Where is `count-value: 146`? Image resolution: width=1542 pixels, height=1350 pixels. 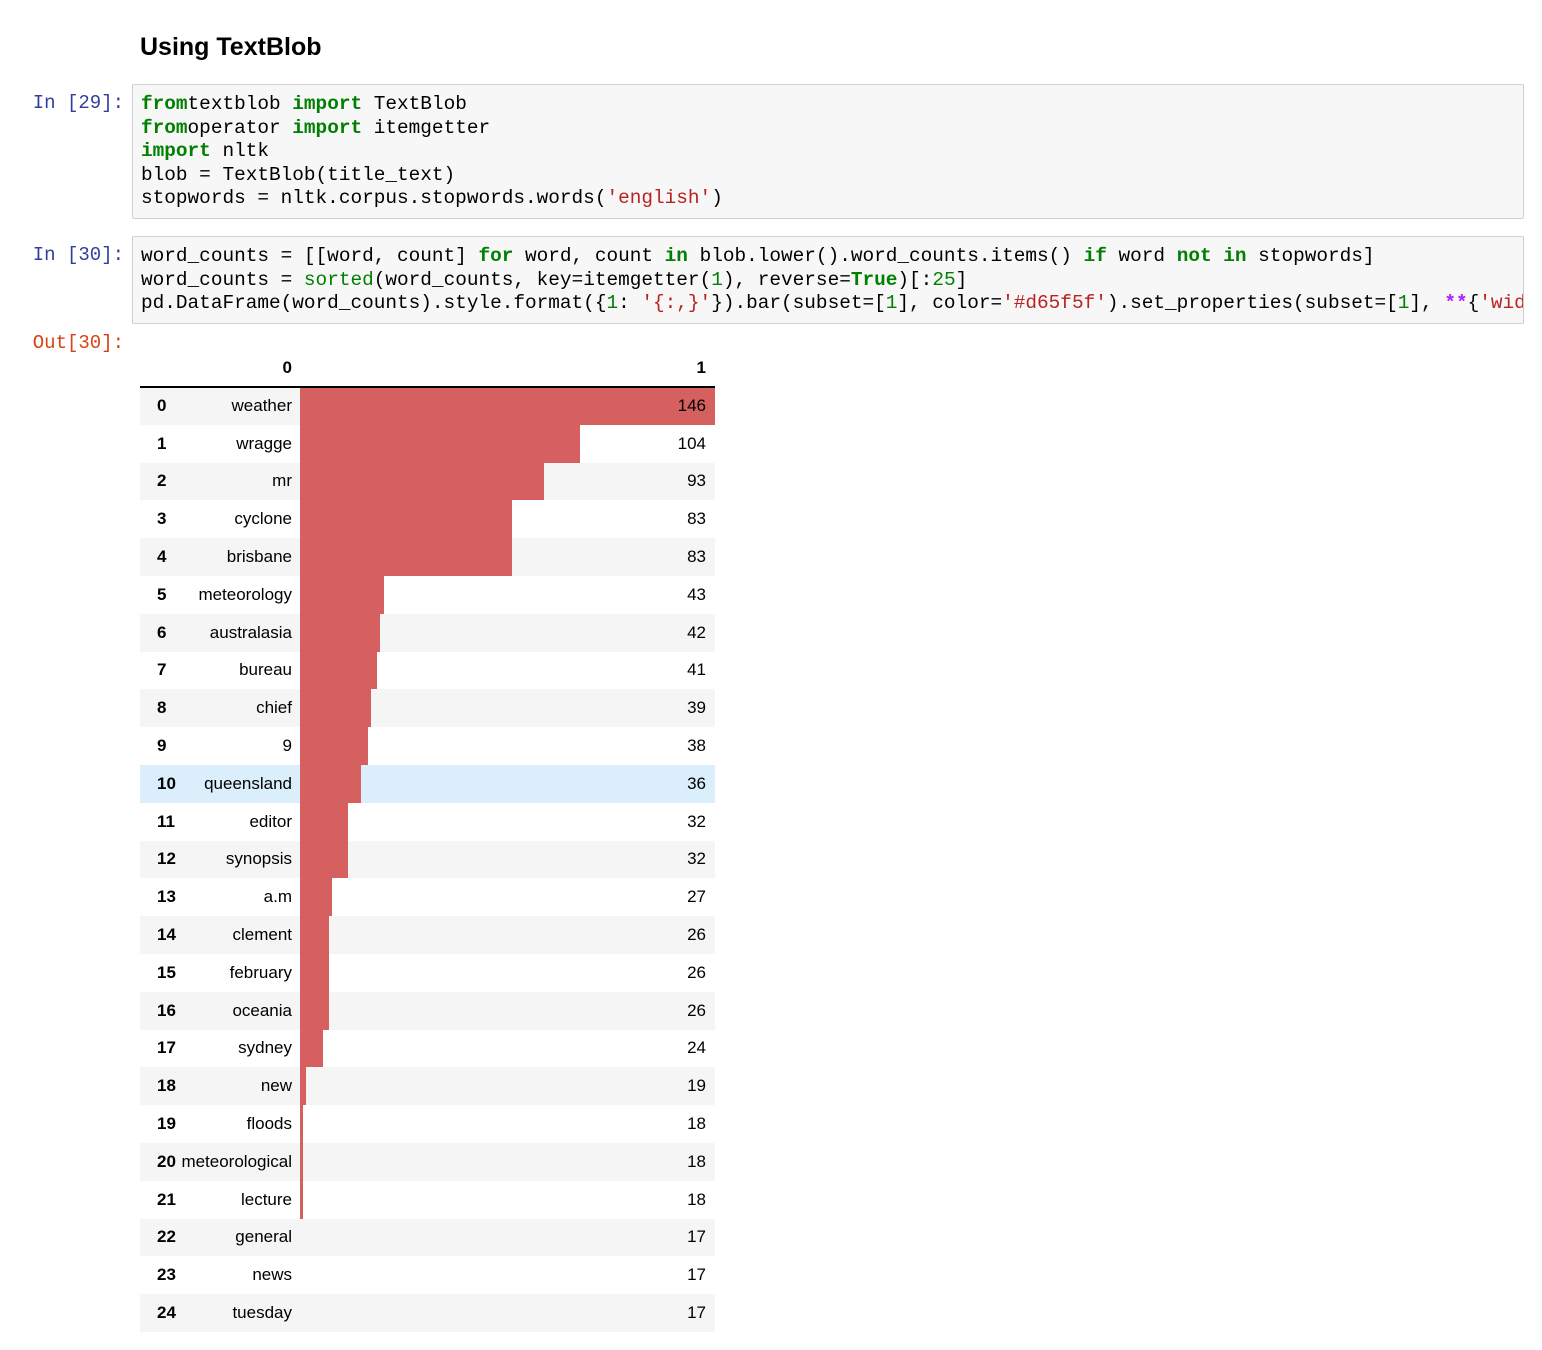
count-value: 146 is located at coordinates (691, 406).